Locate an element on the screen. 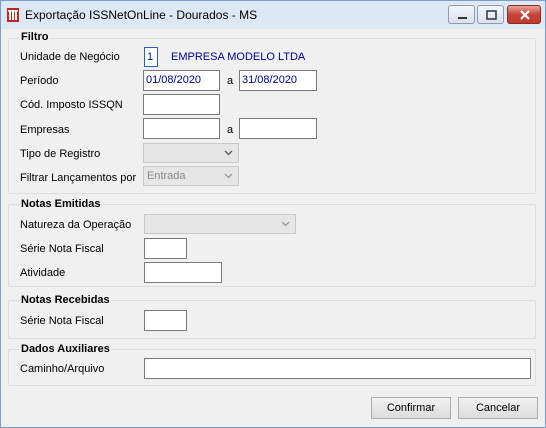  empresas-sep: a is located at coordinates (230, 130).